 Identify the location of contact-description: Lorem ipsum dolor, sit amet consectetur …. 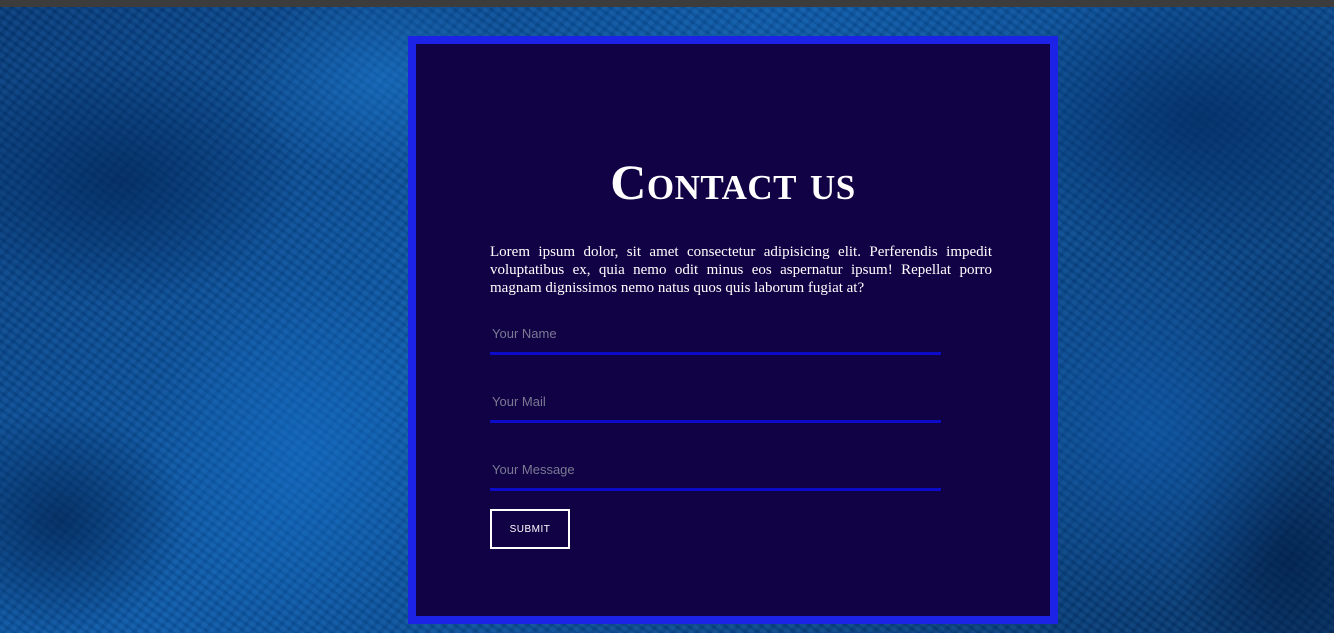
(741, 270).